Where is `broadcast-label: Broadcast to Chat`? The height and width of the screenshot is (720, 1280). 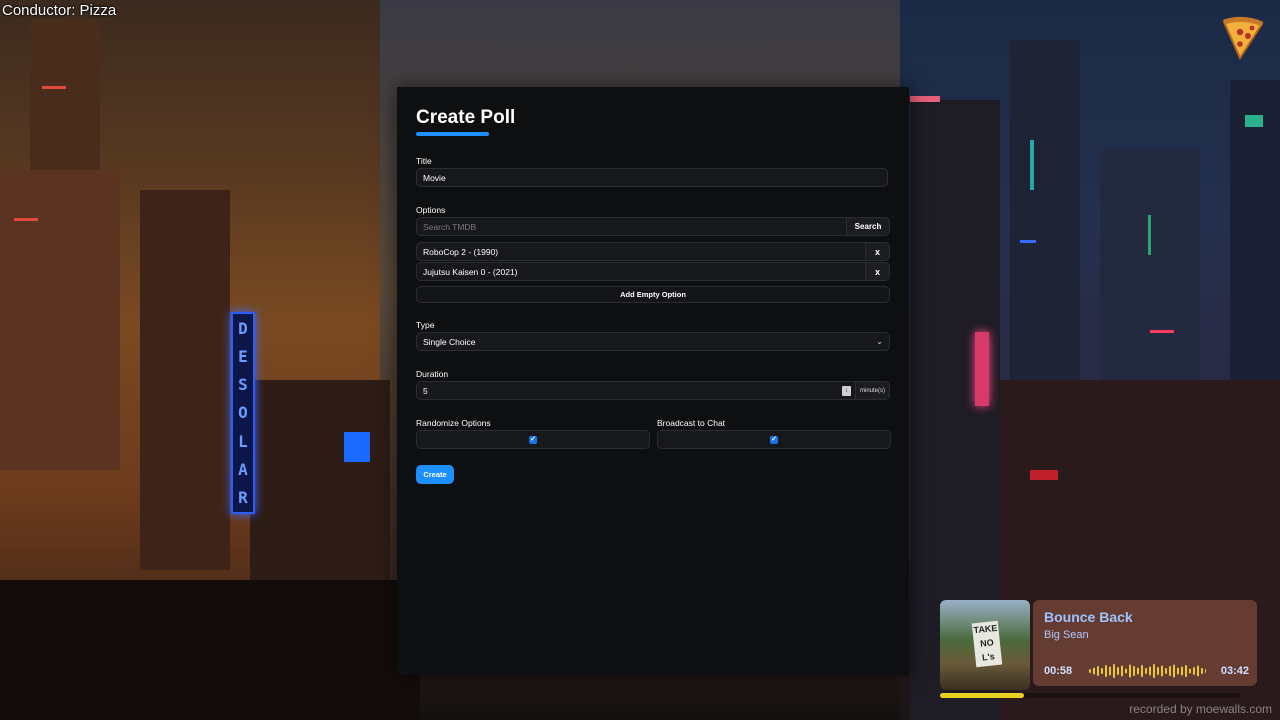 broadcast-label: Broadcast to Chat is located at coordinates (691, 423).